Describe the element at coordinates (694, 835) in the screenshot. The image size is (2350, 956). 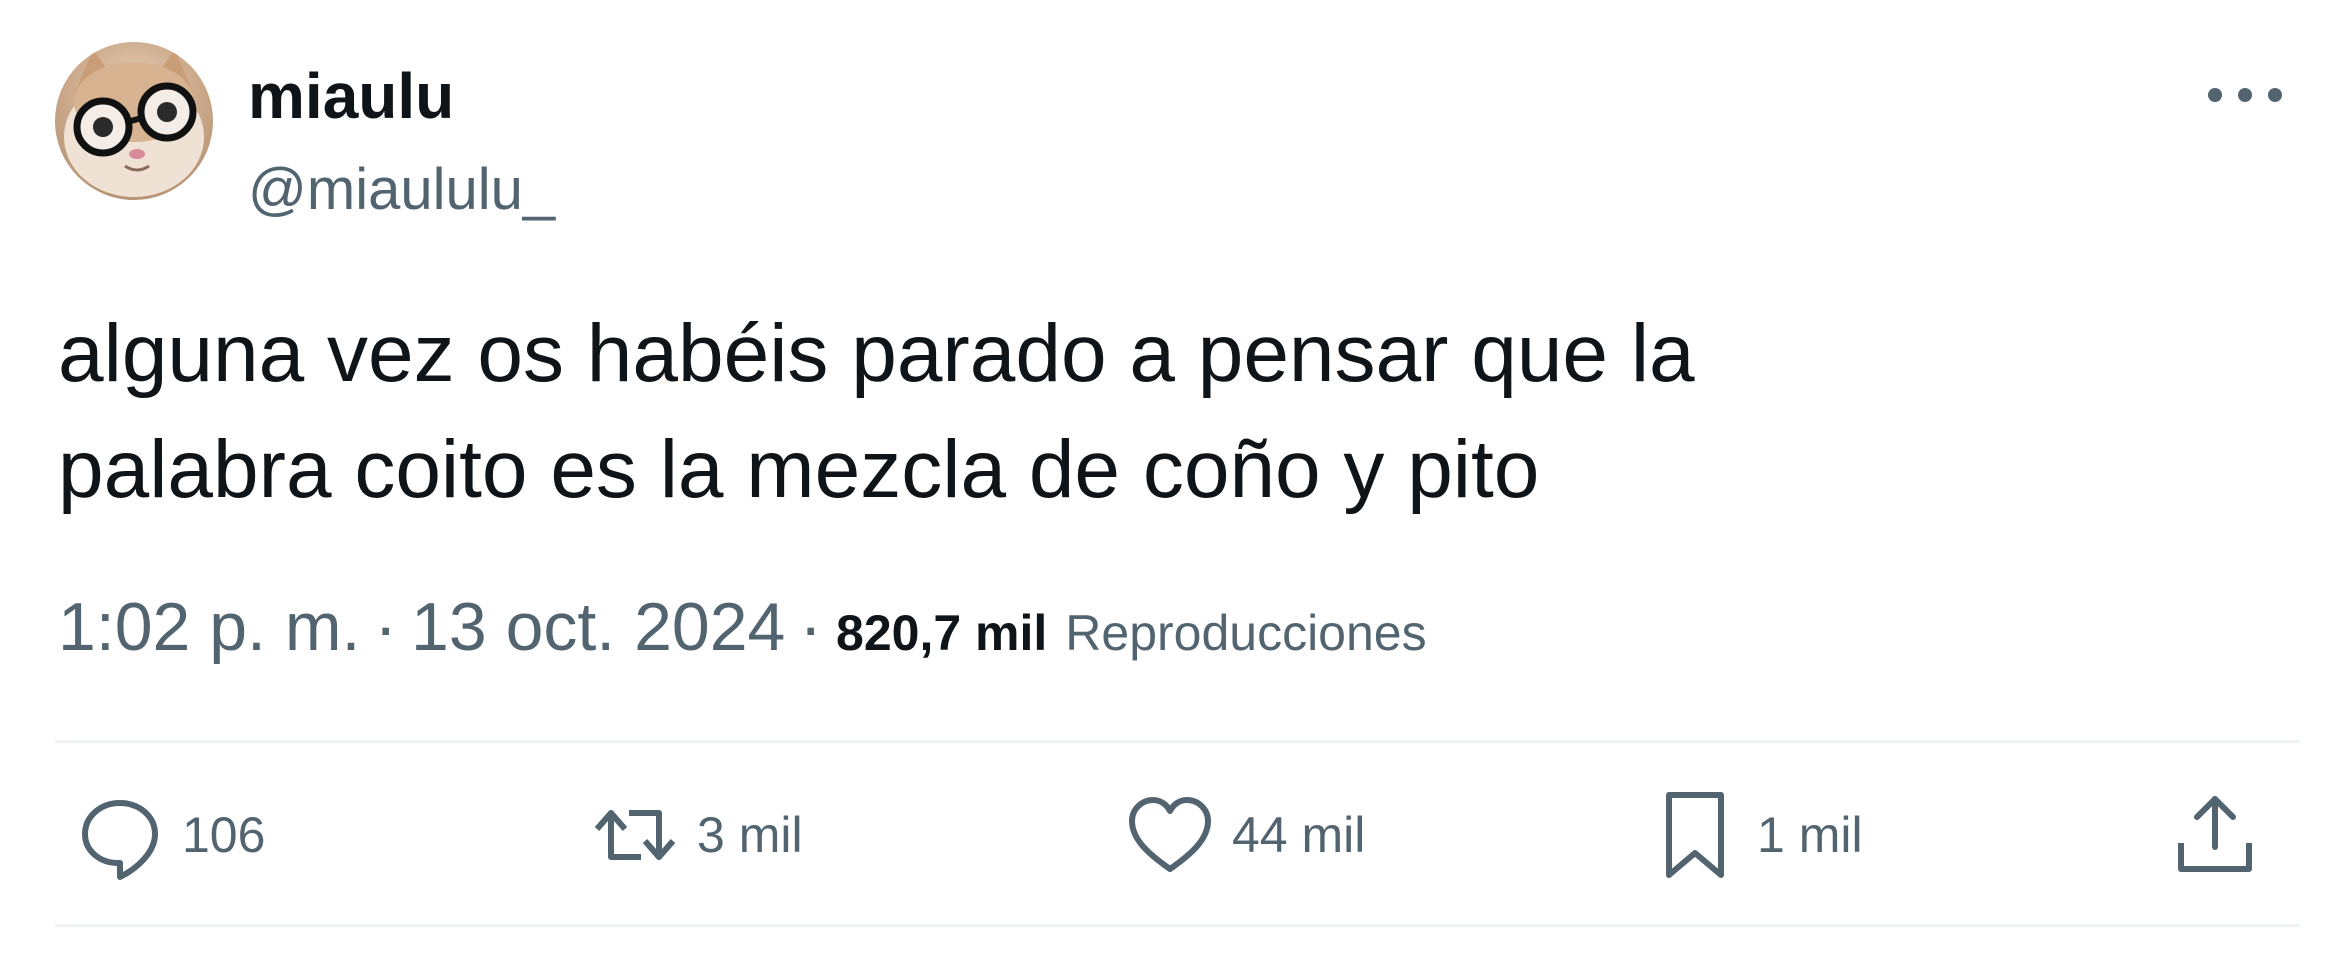
I see `repost-button: 3 mil` at that location.